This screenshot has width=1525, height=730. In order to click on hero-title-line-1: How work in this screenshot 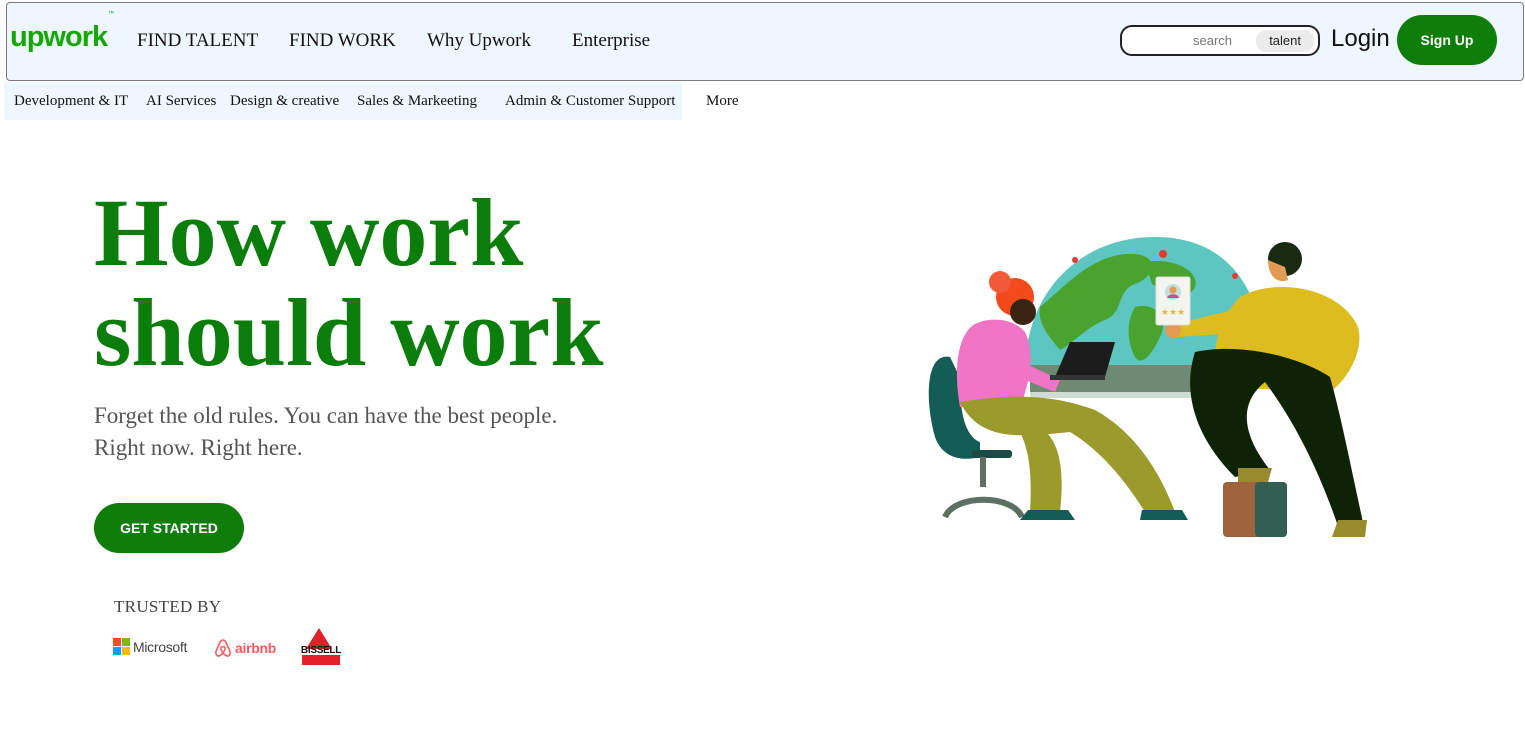, I will do `click(309, 232)`.